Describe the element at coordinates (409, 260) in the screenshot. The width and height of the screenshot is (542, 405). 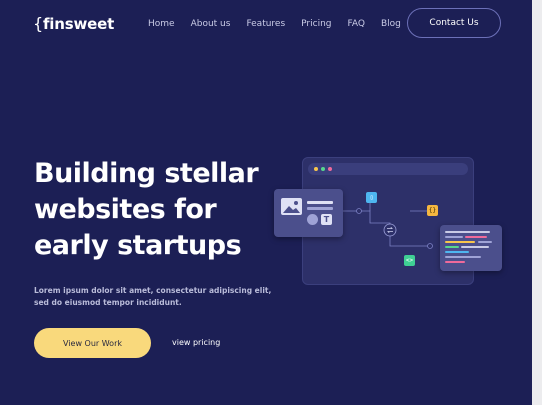
I see `code-tag-icon: <>` at that location.